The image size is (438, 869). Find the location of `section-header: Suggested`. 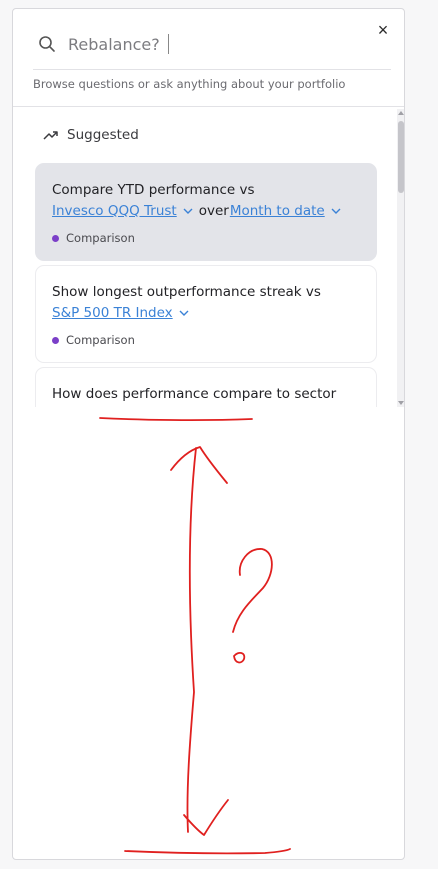

section-header: Suggested is located at coordinates (91, 135).